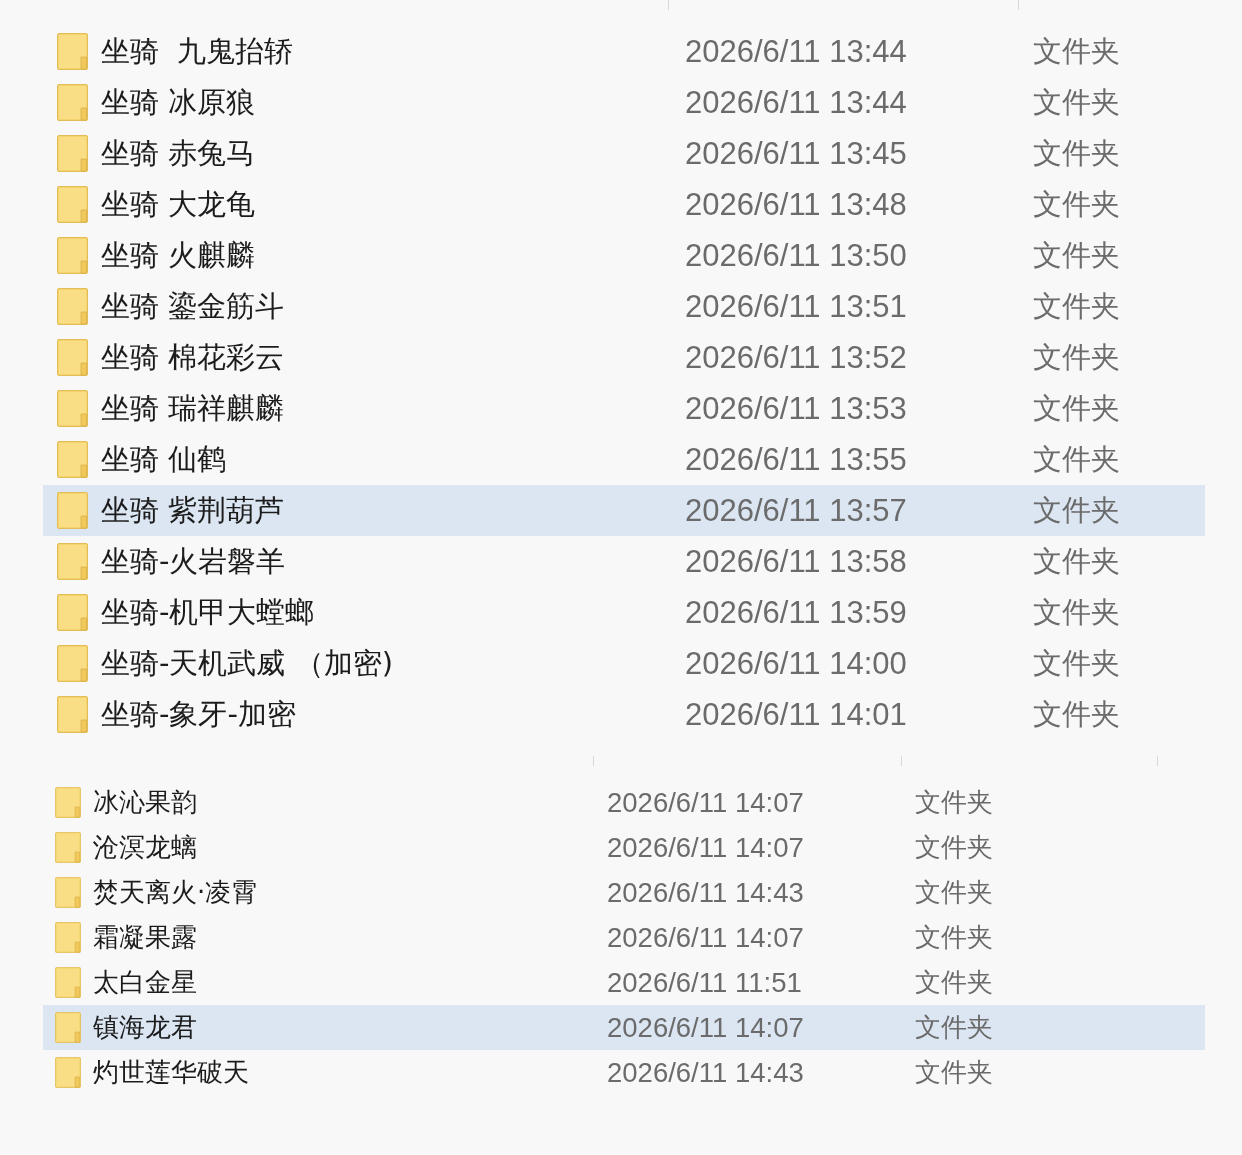 Image resolution: width=1242 pixels, height=1155 pixels. I want to click on file-row: 焚天离火·凌霄 2026/6/11 14:43 文件夹, so click(624, 892).